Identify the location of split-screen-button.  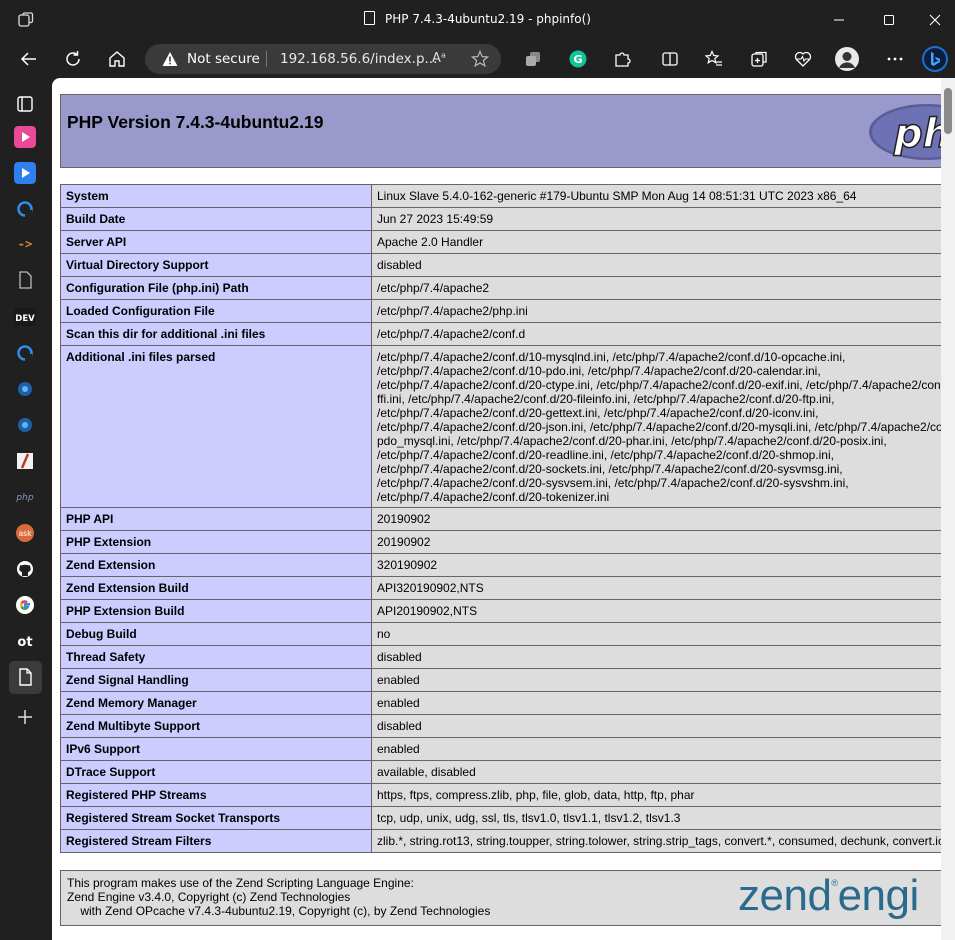
(670, 59).